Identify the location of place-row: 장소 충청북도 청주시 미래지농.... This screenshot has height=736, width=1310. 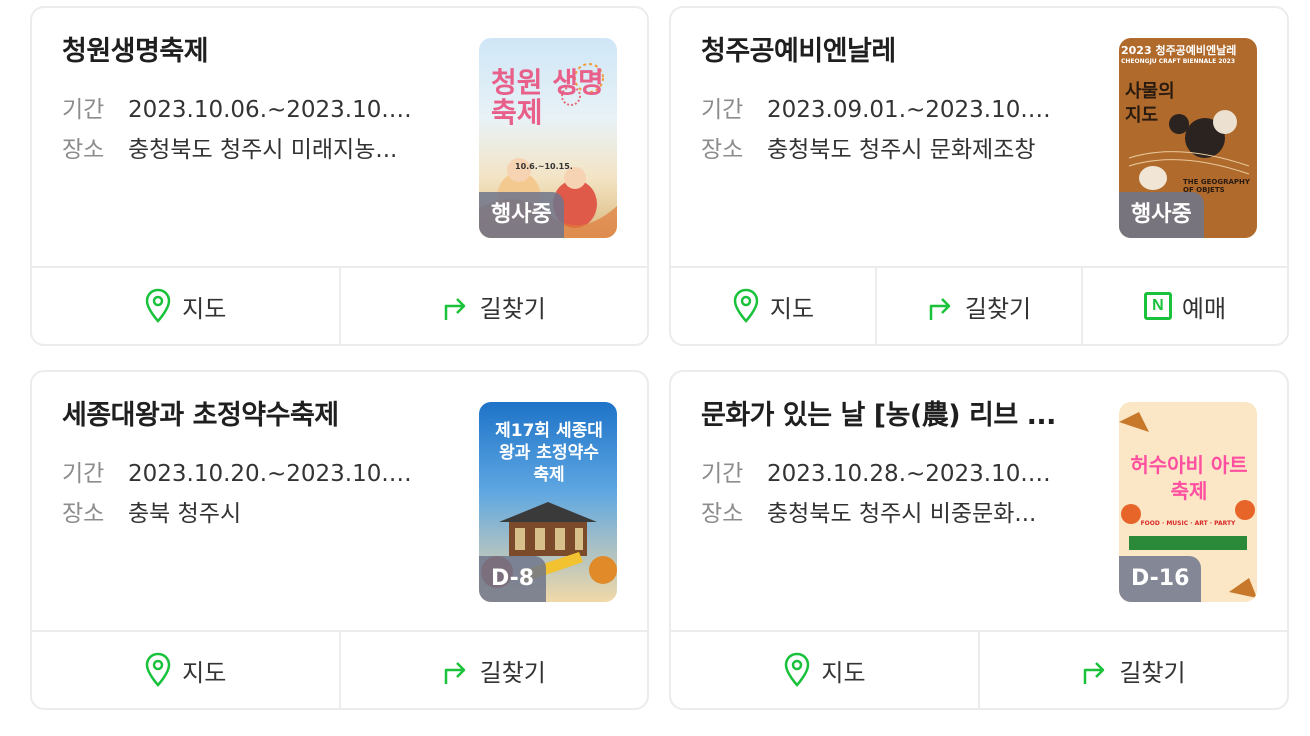
(229, 150).